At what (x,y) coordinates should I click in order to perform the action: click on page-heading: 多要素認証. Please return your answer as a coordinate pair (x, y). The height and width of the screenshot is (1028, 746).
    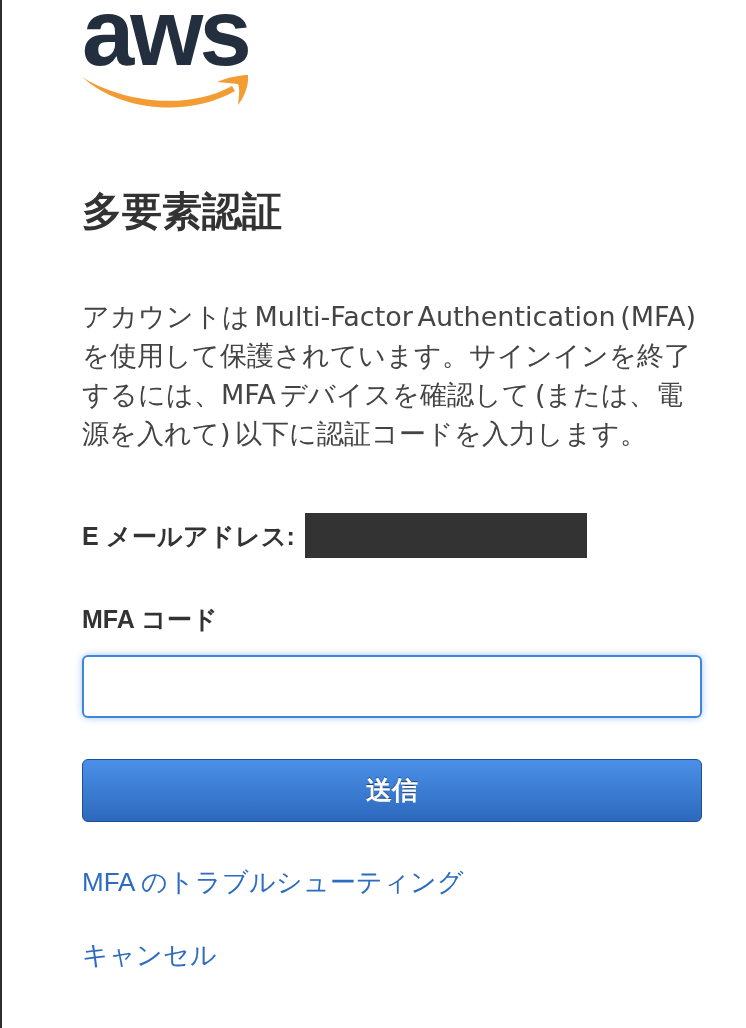
    Looking at the image, I should click on (182, 211).